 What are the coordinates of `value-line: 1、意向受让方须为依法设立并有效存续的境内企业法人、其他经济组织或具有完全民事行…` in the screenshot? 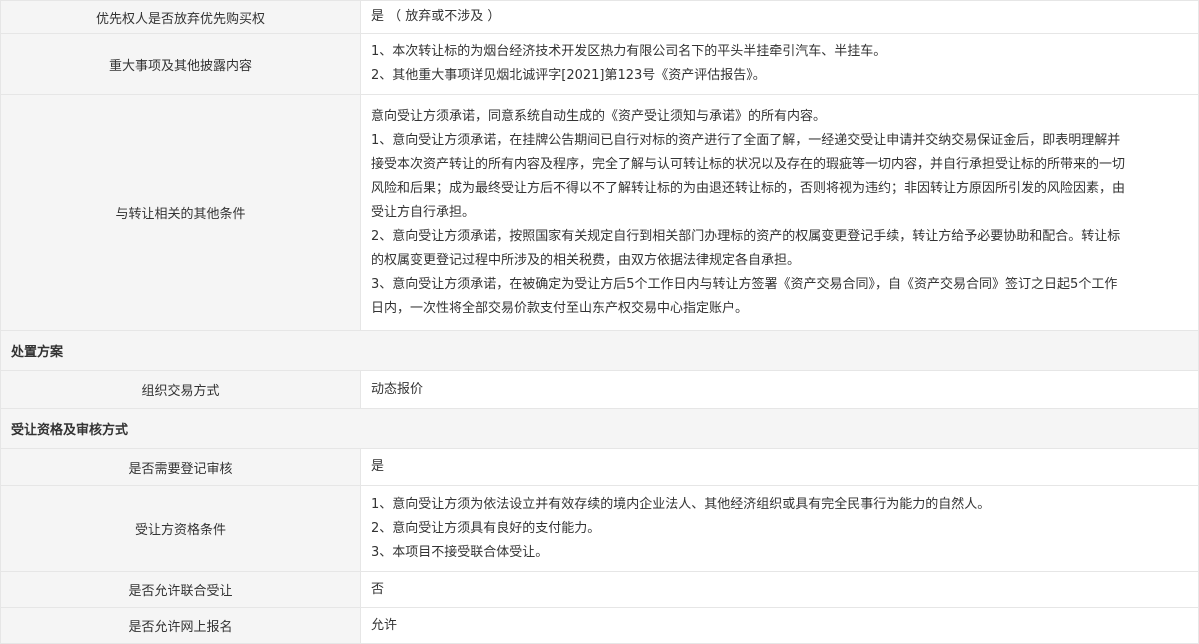 It's located at (681, 504).